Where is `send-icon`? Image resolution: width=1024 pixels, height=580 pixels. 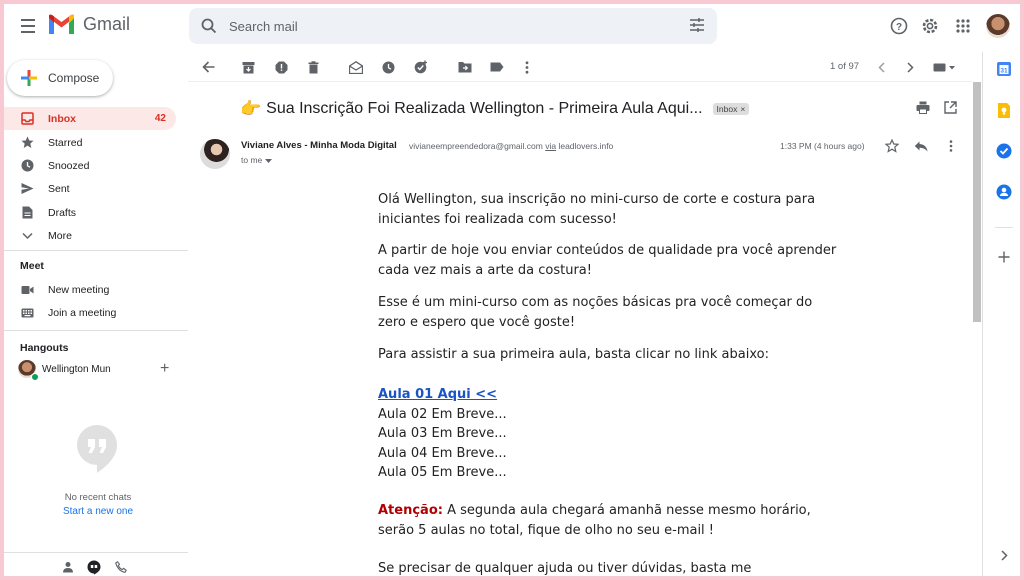
send-icon is located at coordinates (27, 188).